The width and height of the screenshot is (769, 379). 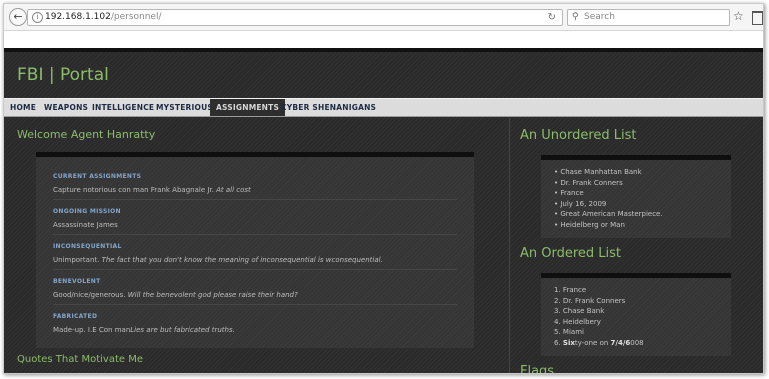 What do you see at coordinates (581, 321) in the screenshot?
I see `list-item-text: Heidelbery` at bounding box center [581, 321].